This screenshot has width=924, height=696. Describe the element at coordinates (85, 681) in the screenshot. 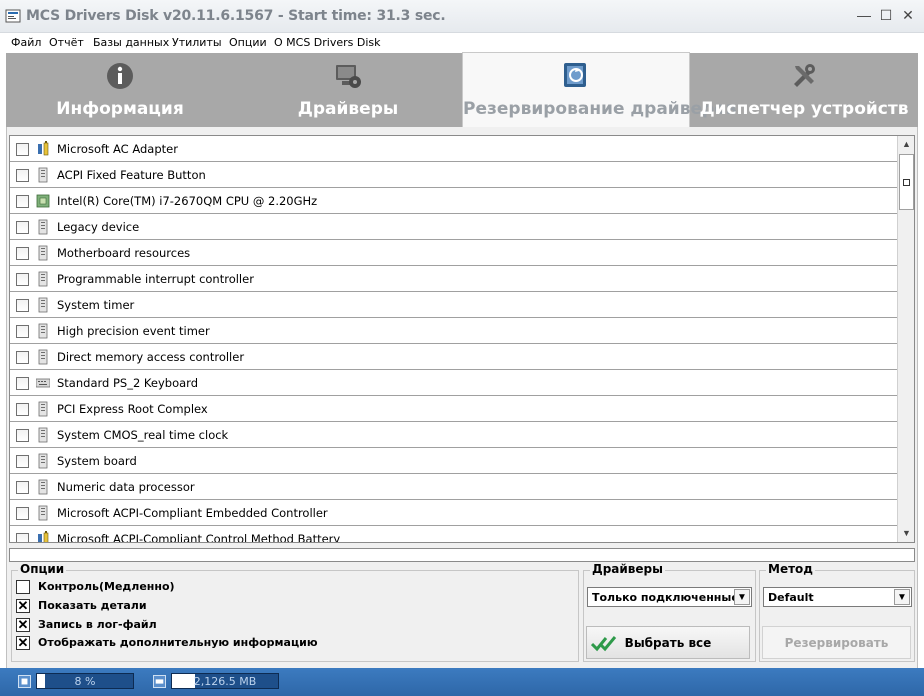

I see `cpu-meter: 8 %` at that location.